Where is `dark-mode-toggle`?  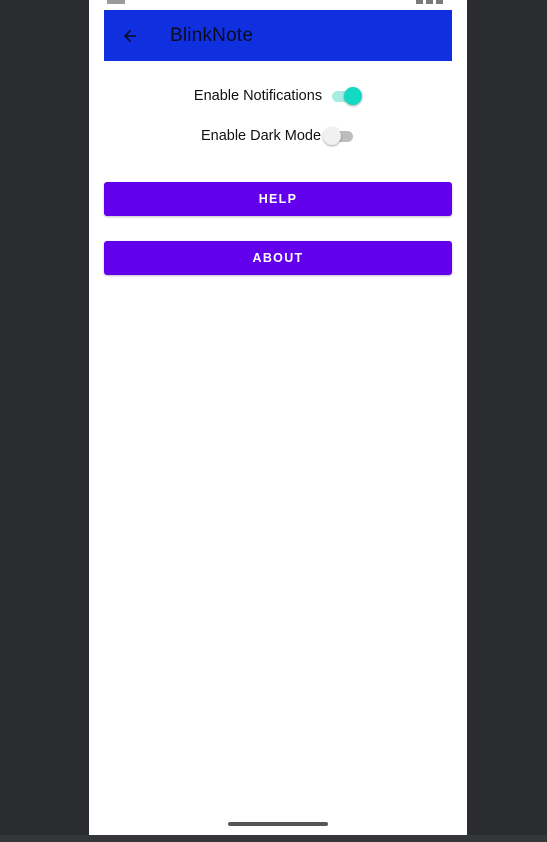 dark-mode-toggle is located at coordinates (339, 136).